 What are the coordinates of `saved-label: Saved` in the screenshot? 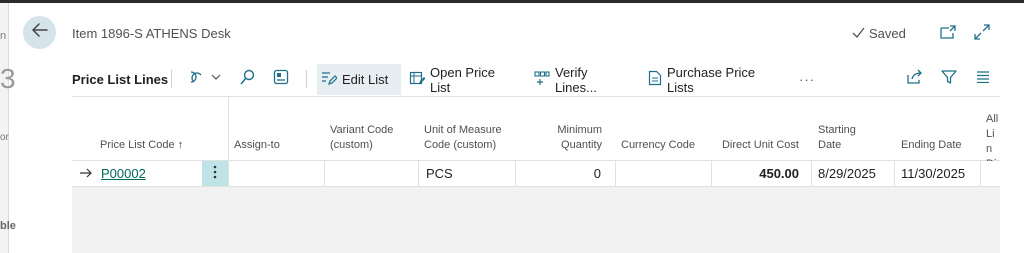 It's located at (887, 33).